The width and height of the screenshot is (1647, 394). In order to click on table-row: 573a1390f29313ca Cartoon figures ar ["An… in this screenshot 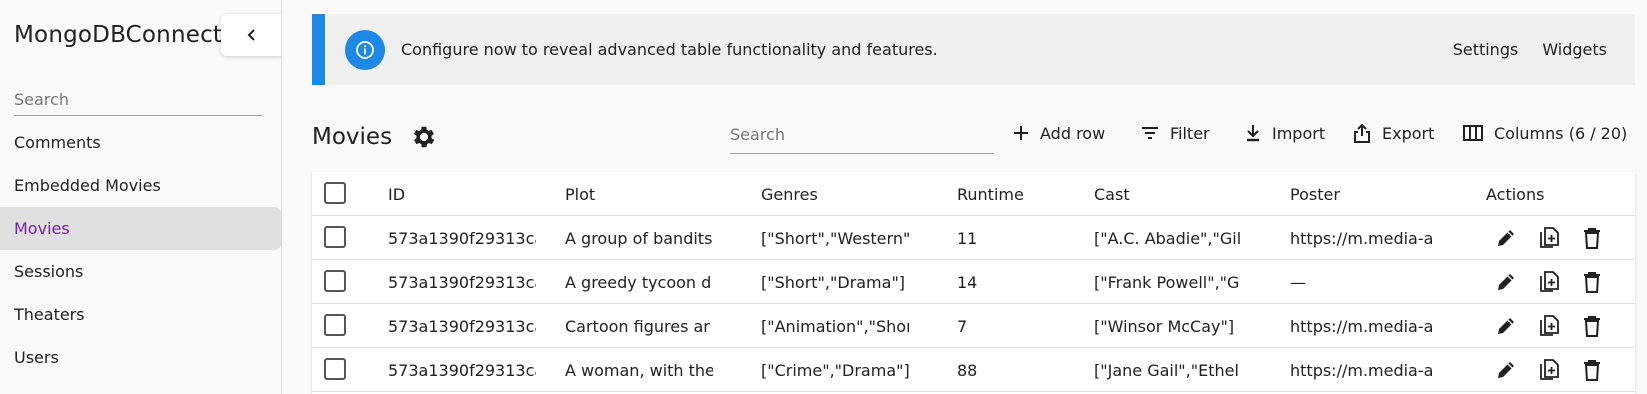, I will do `click(973, 326)`.